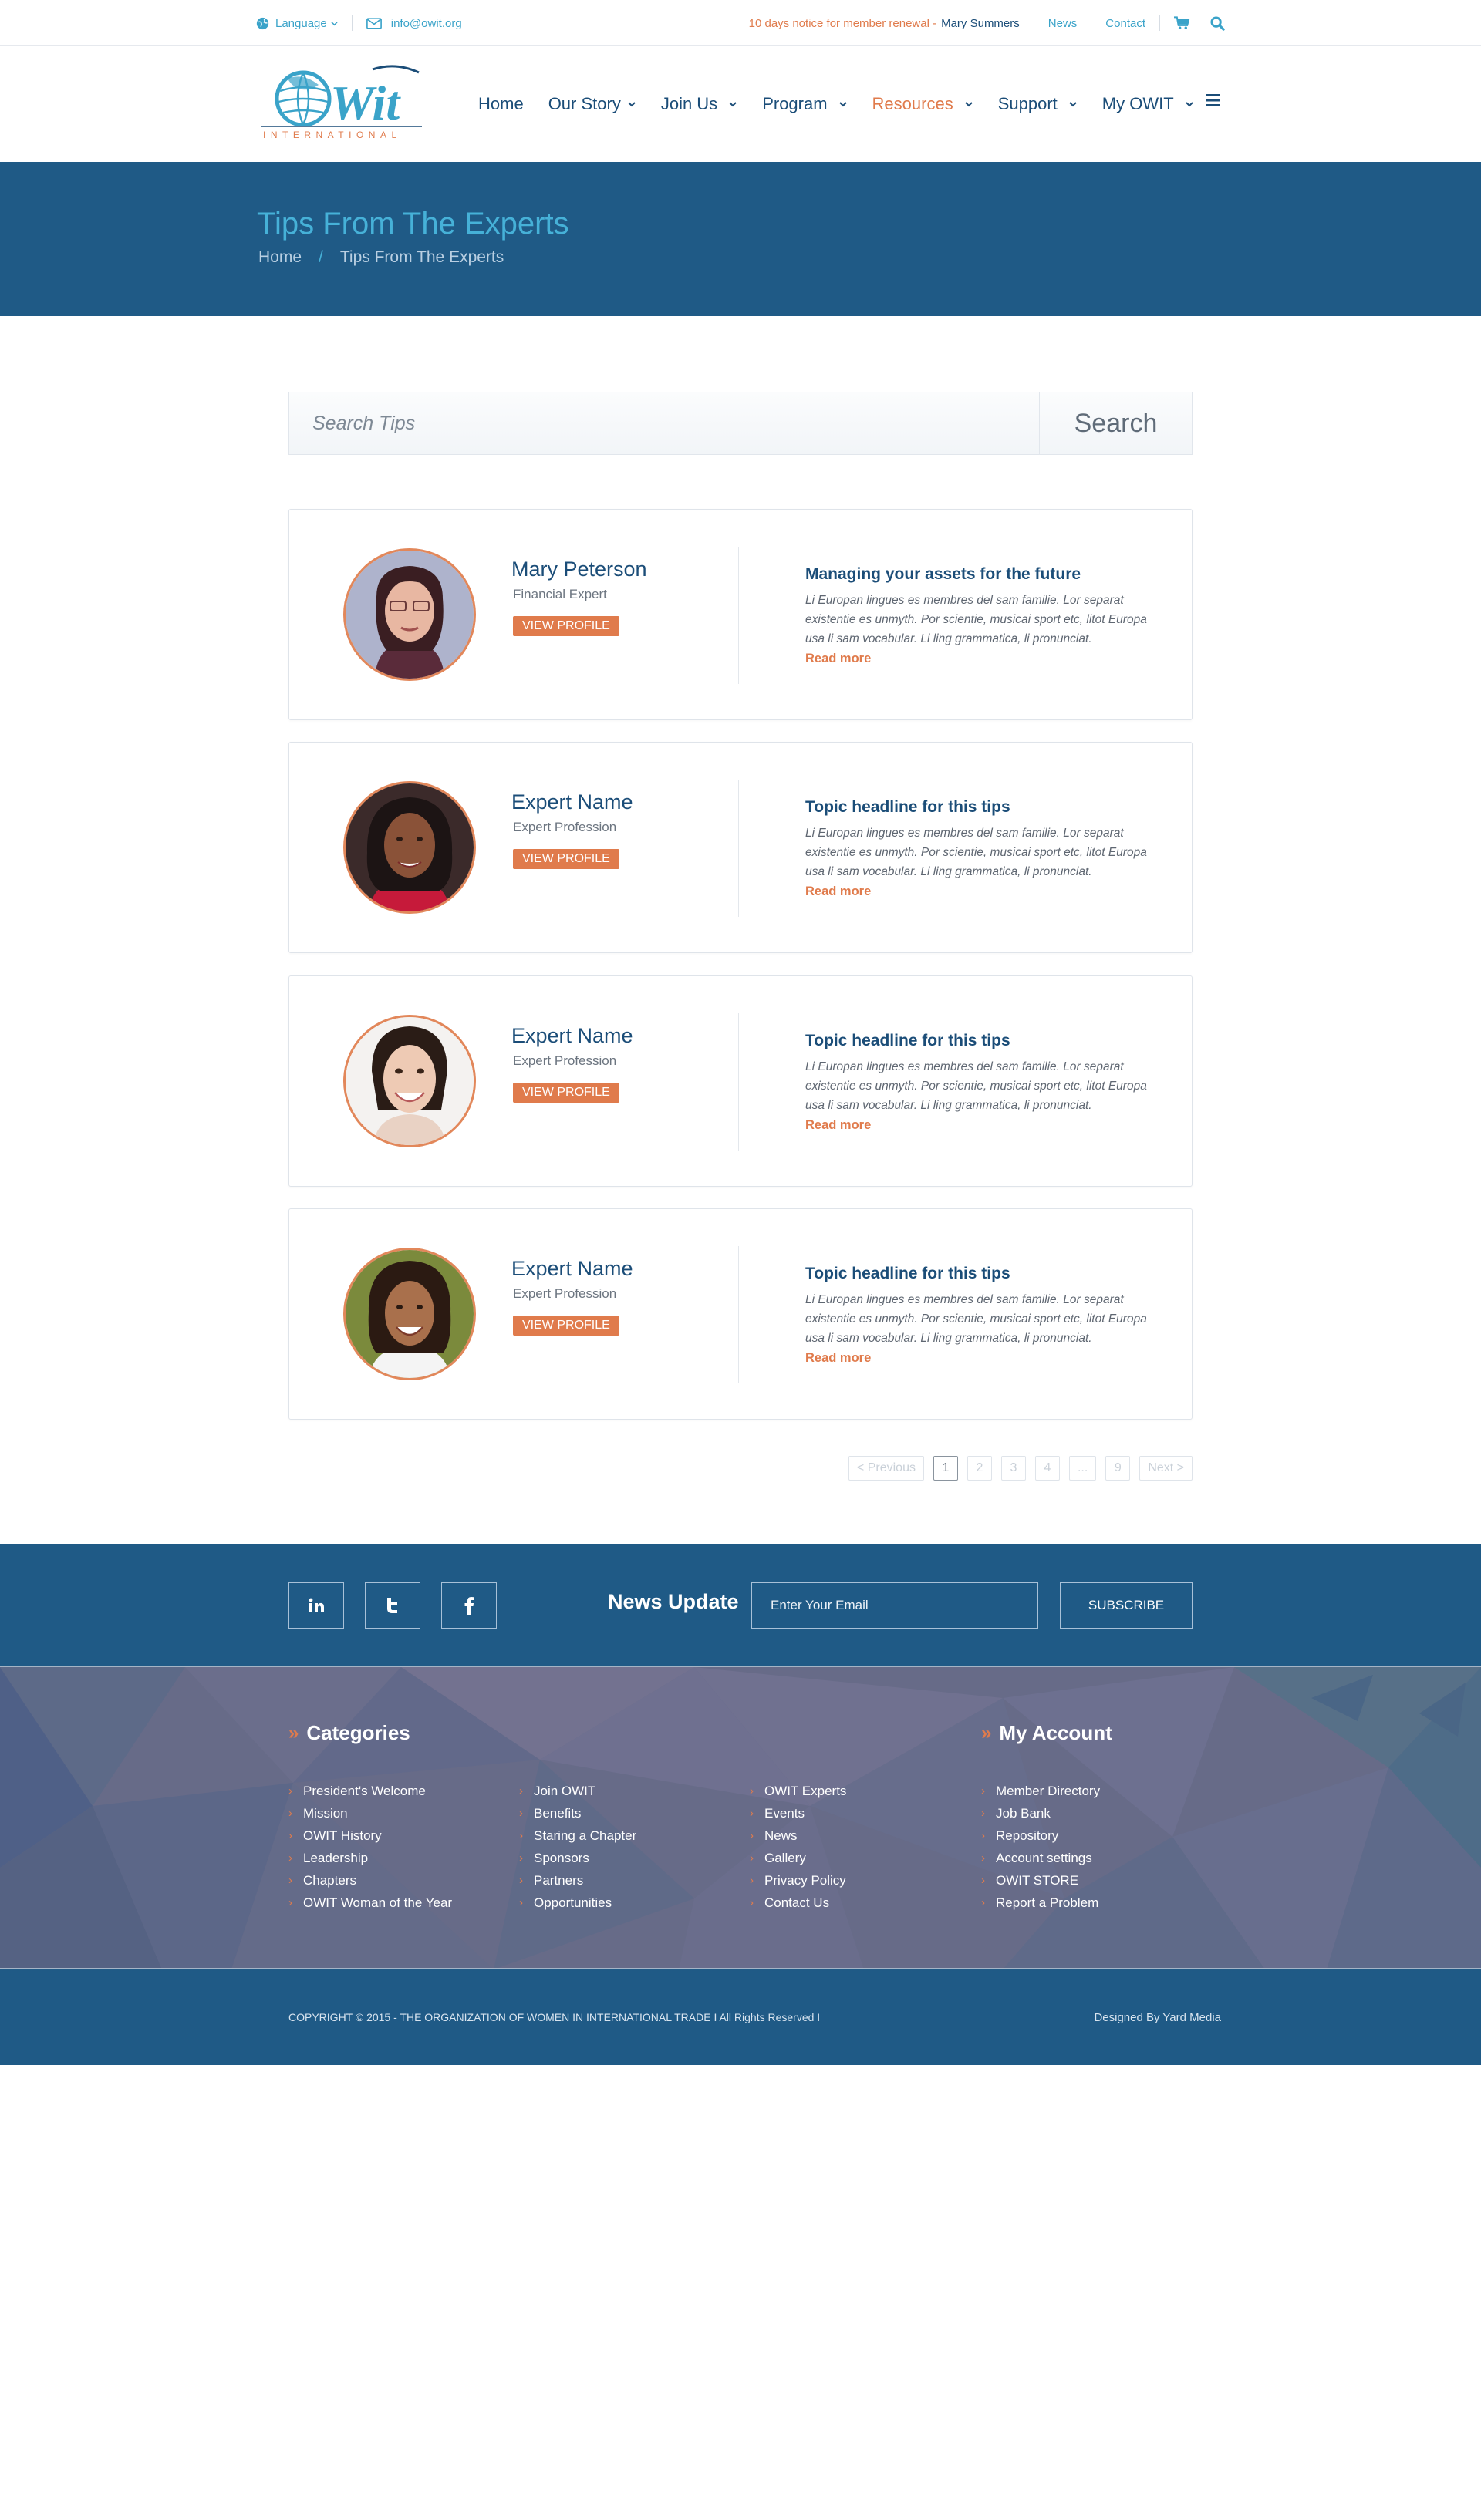 The height and width of the screenshot is (2520, 1481). I want to click on footer-link: › Account settings, so click(1040, 1858).